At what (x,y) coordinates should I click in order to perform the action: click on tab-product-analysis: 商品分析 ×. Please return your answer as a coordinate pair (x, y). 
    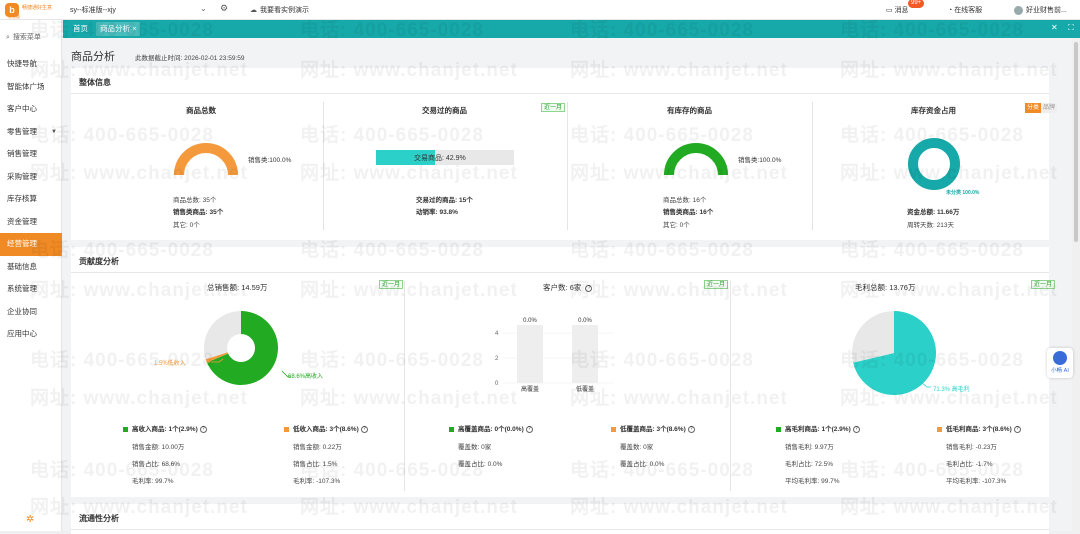
    Looking at the image, I should click on (118, 29).